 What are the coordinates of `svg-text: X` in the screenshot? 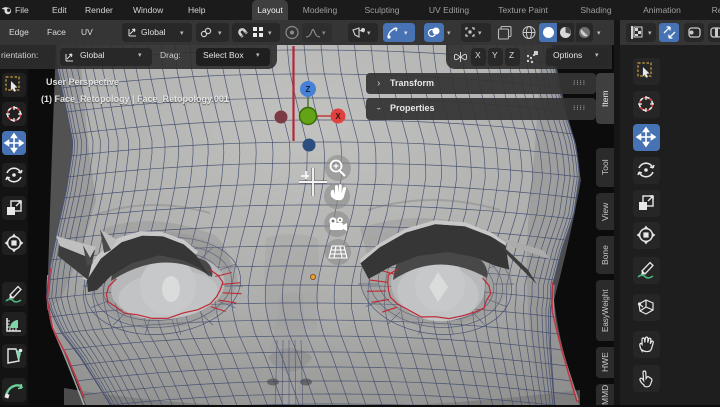 It's located at (338, 116).